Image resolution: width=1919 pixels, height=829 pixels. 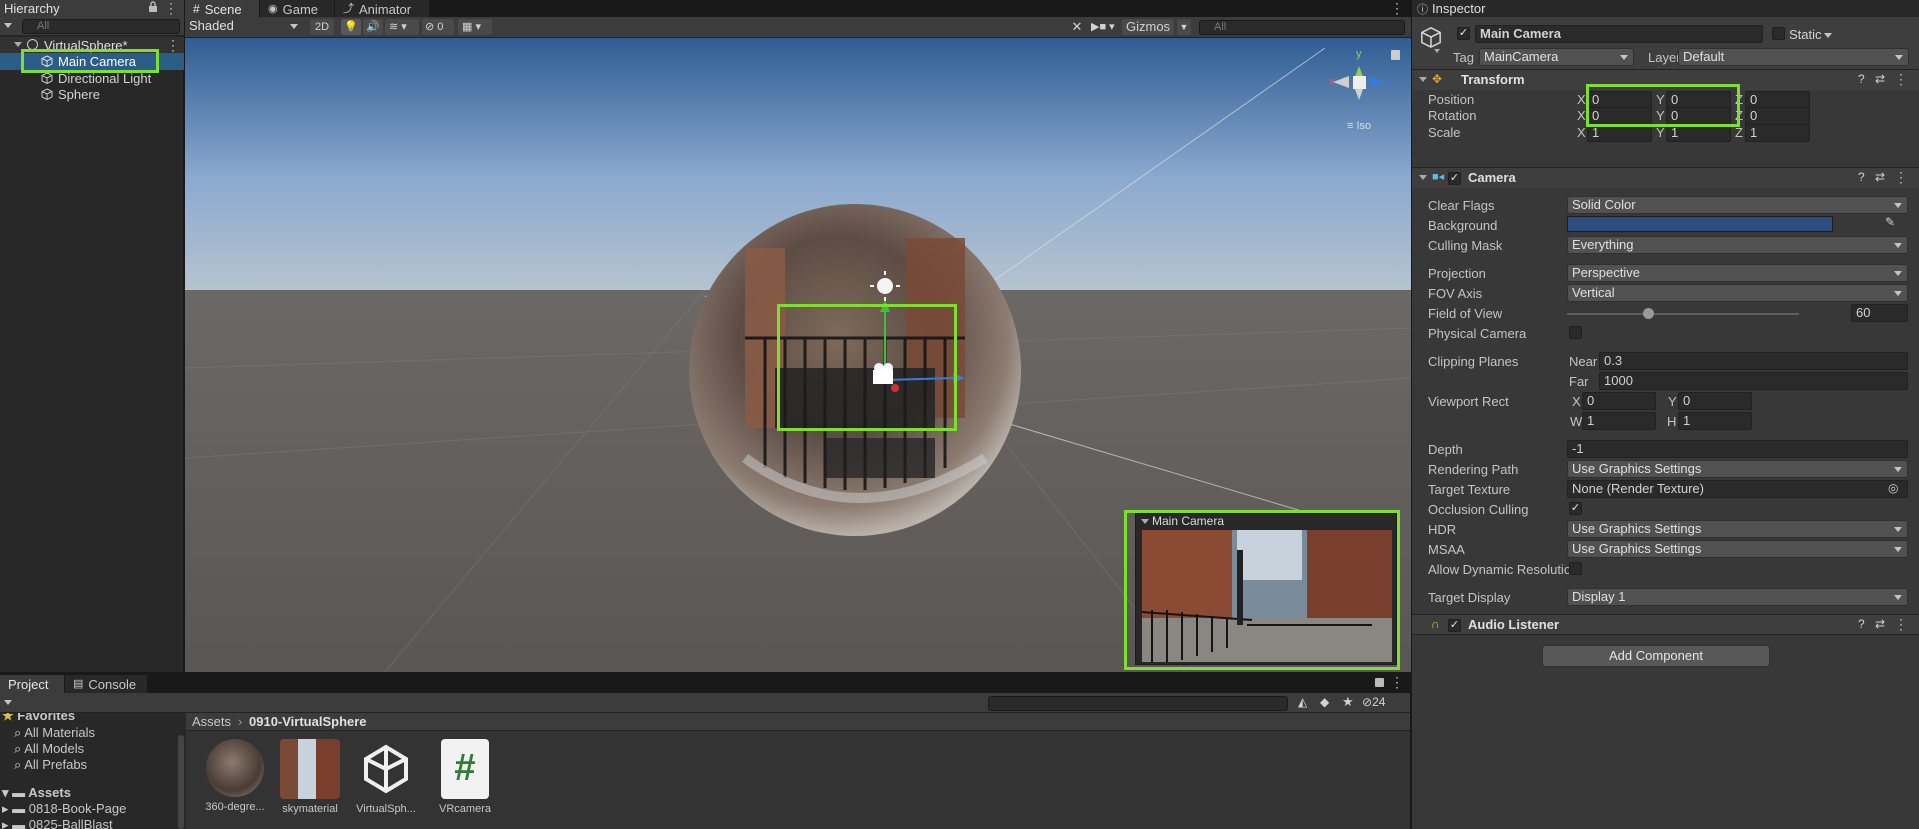 I want to click on msaa-dropdown: Use Graphics Settings, so click(x=1737, y=549).